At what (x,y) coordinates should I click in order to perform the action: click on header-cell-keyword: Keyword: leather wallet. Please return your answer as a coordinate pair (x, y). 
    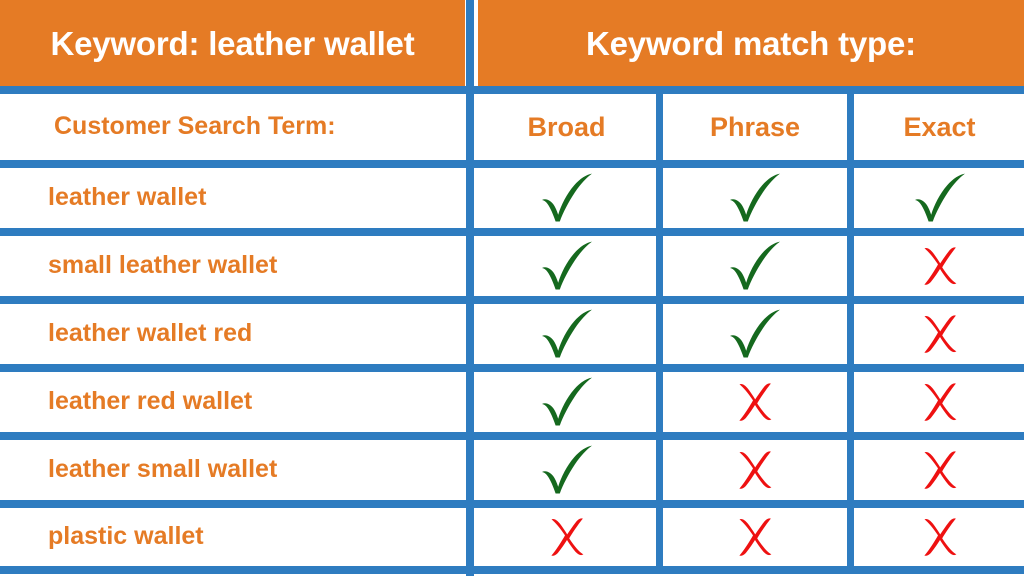
    Looking at the image, I should click on (232, 43).